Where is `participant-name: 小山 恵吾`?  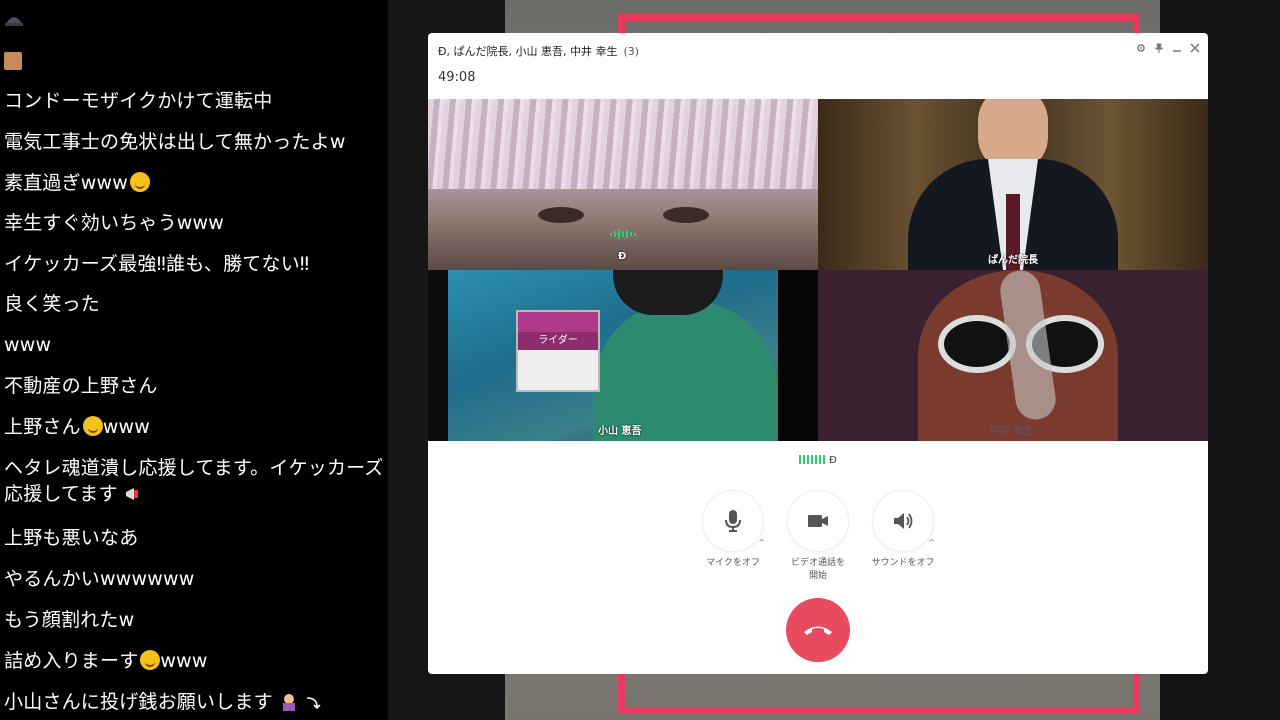 participant-name: 小山 恵吾 is located at coordinates (620, 431).